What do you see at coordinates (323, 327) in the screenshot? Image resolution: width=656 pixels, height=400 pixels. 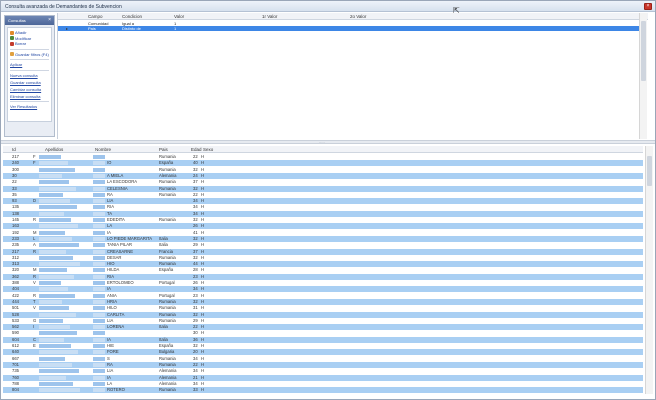 I see `table-row: 562 I LORENA Italia 22 H` at bounding box center [323, 327].